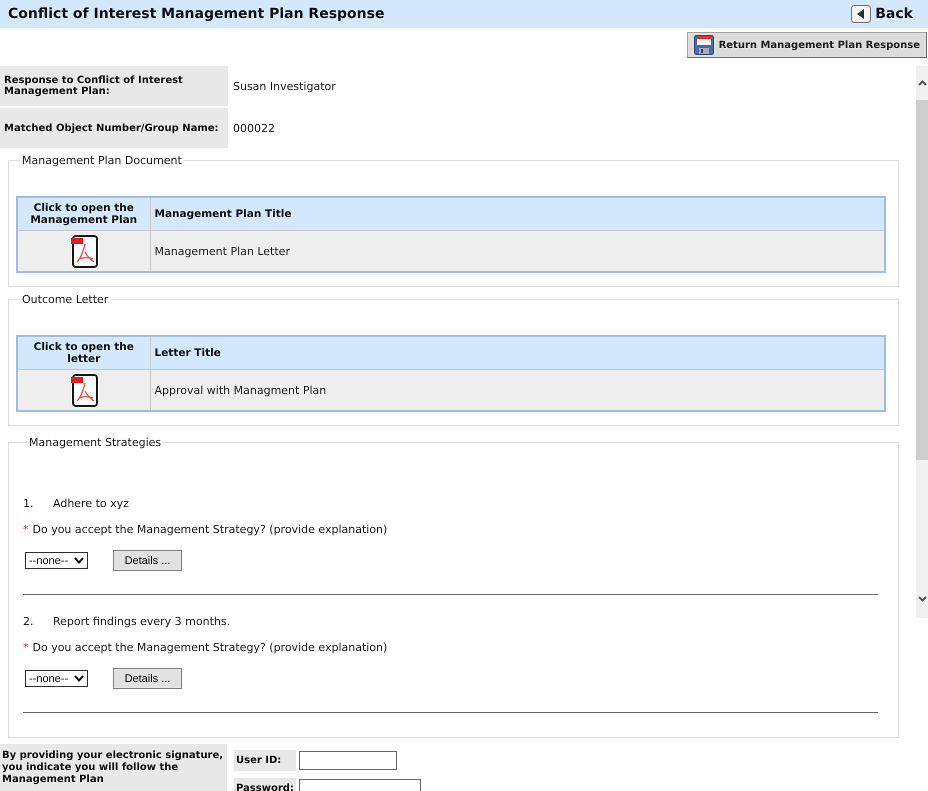 The width and height of the screenshot is (928, 791). Describe the element at coordinates (348, 760) in the screenshot. I see `credential-field` at that location.